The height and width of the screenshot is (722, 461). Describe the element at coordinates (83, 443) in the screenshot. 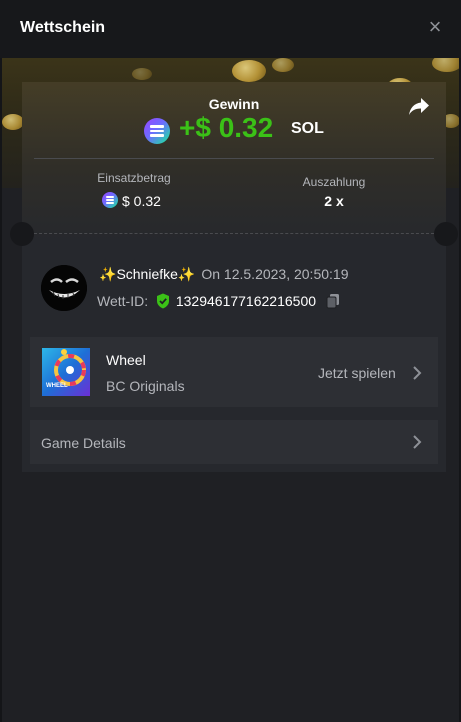

I see `game-details-label: Game Details` at that location.